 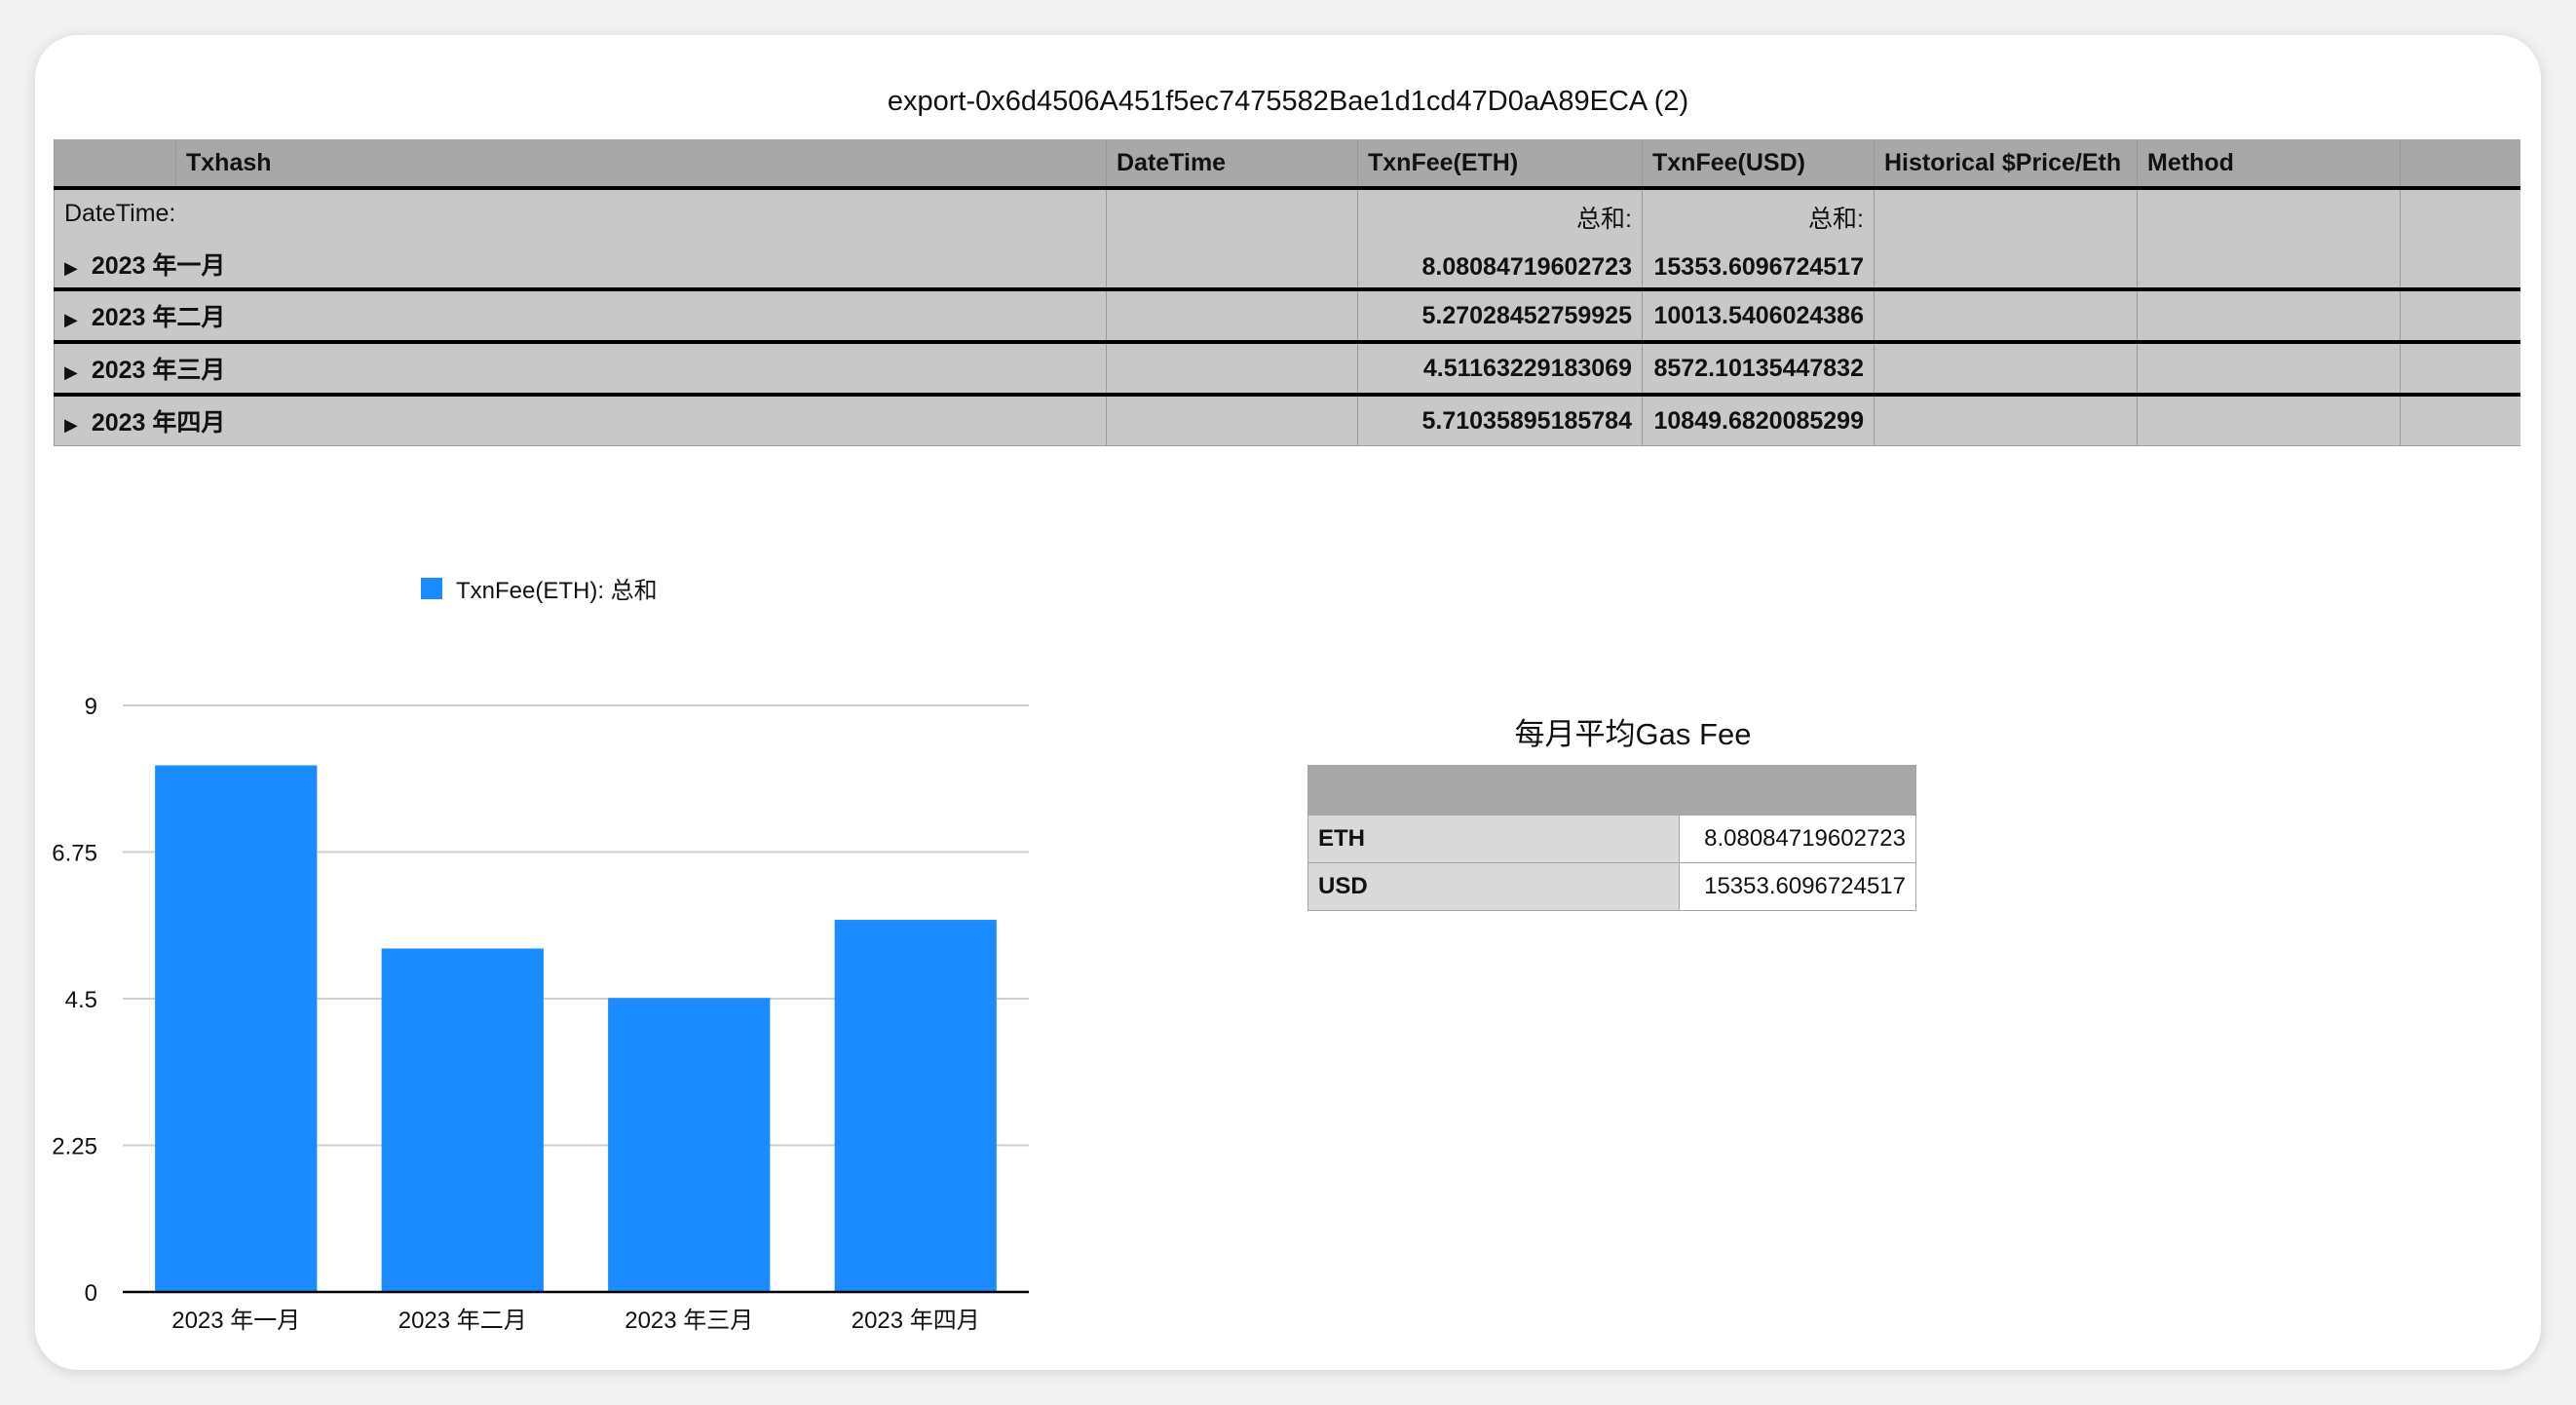 What do you see at coordinates (91, 1293) in the screenshot?
I see `y-tick-label: 0` at bounding box center [91, 1293].